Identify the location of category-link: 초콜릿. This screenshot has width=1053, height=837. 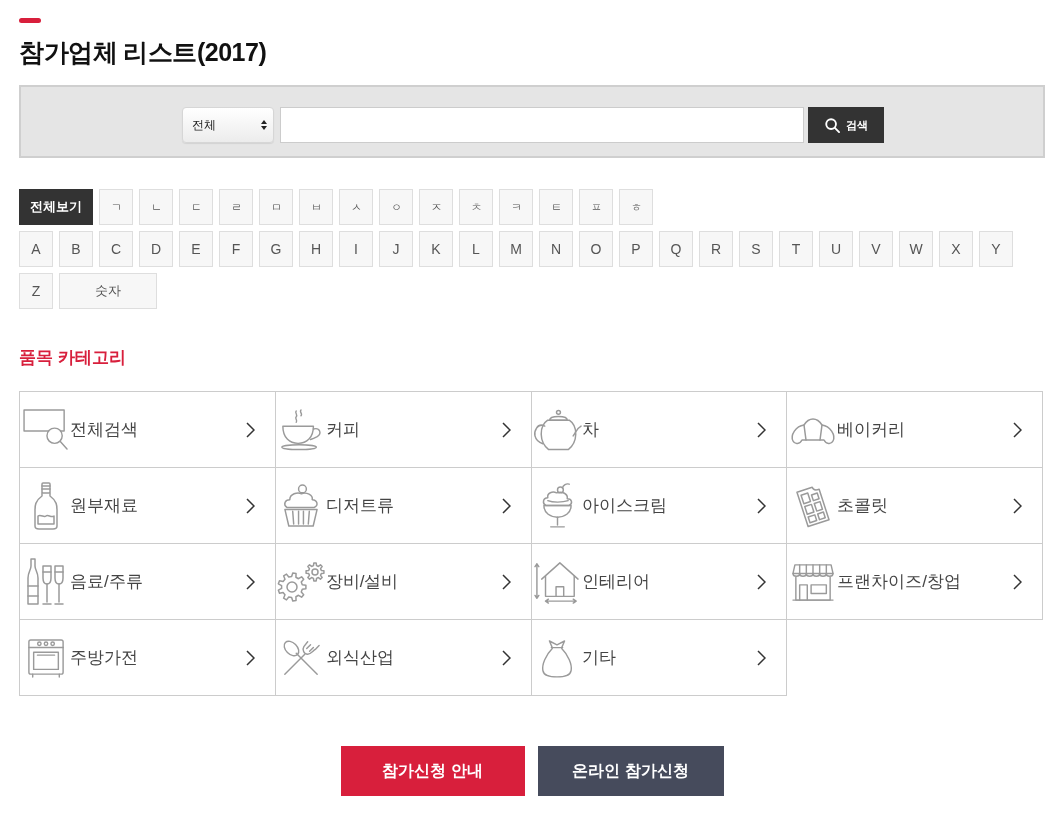
(915, 506).